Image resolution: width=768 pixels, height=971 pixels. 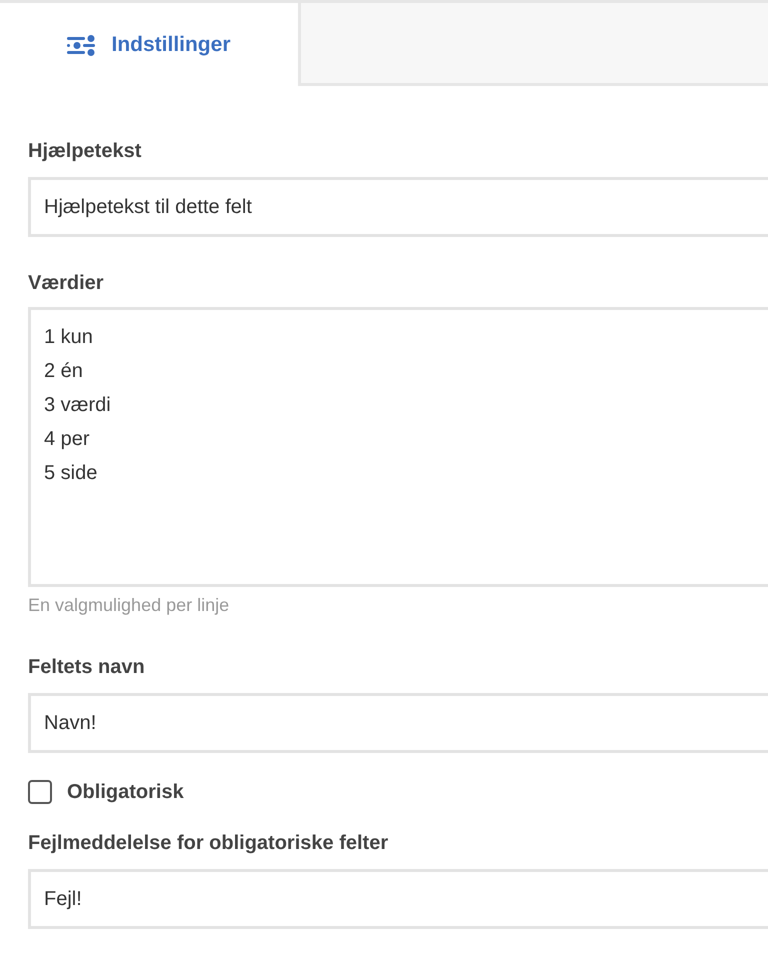 I want to click on field-label: Feltets navn, so click(x=87, y=667).